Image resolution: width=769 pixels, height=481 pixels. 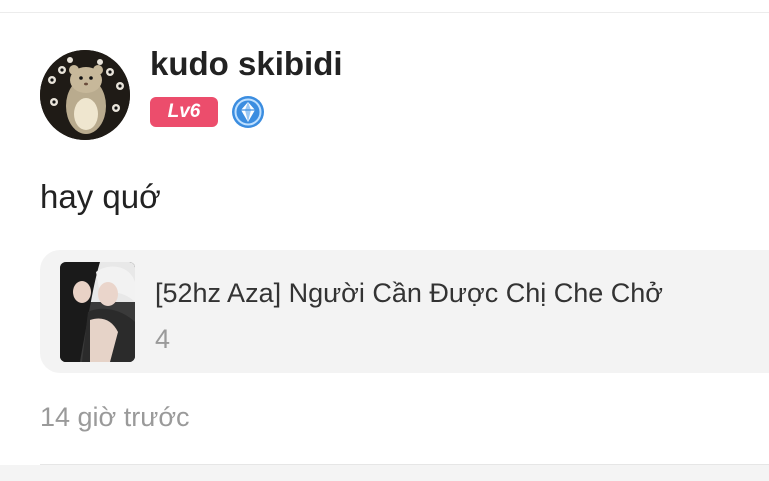 I want to click on story-count: 4, so click(x=163, y=339).